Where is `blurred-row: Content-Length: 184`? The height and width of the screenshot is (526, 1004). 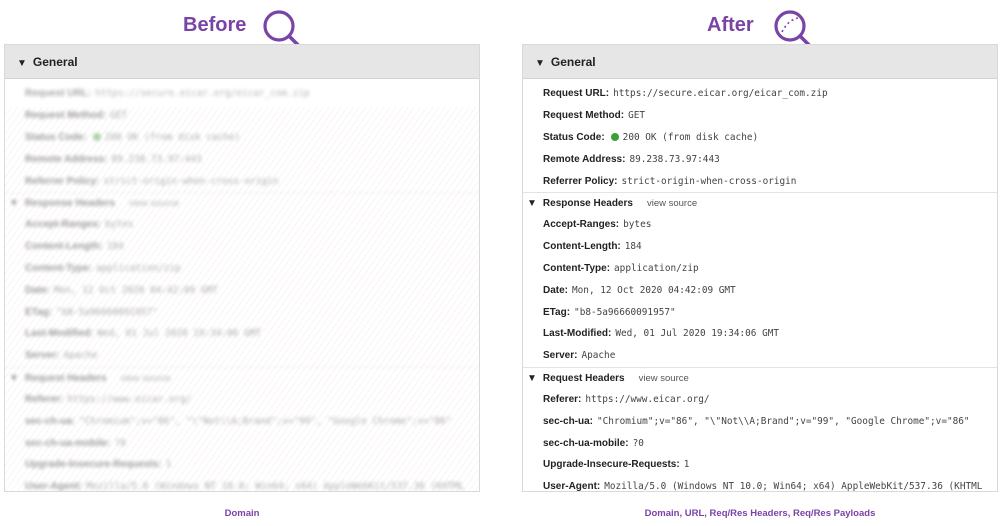 blurred-row: Content-Length: 184 is located at coordinates (74, 247).